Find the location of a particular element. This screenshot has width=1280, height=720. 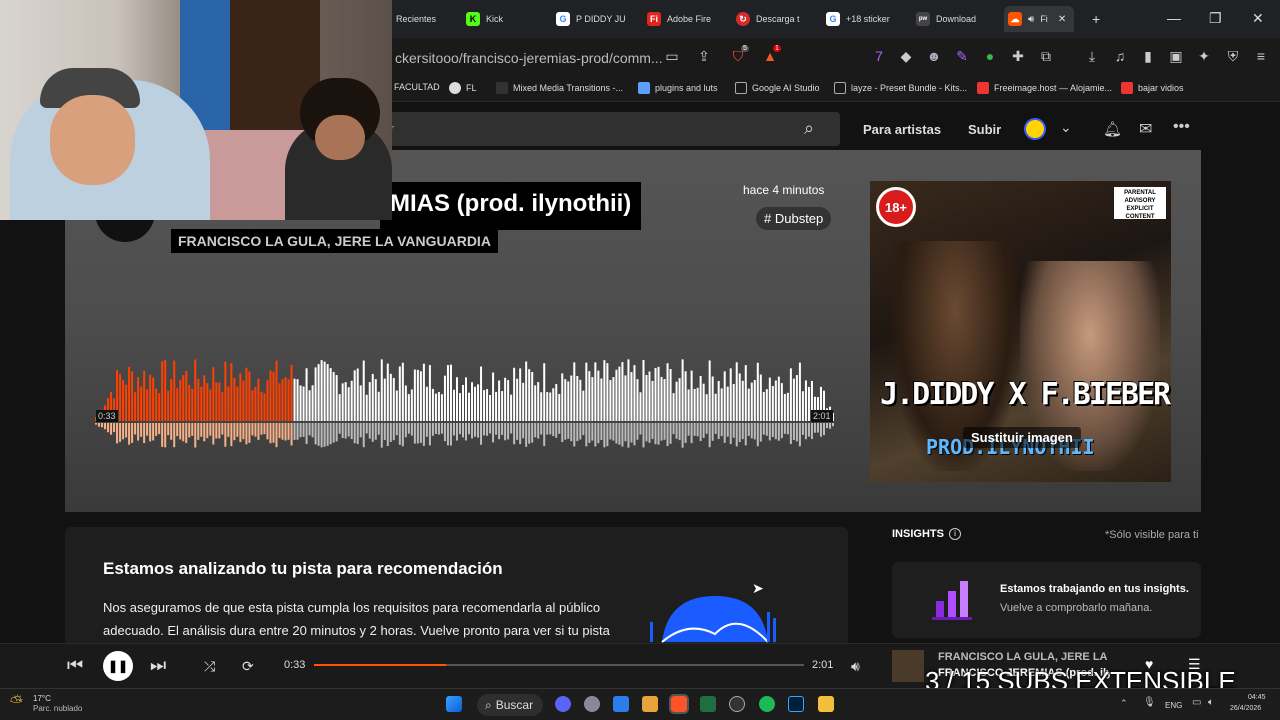

brave-icon is located at coordinates (679, 704).